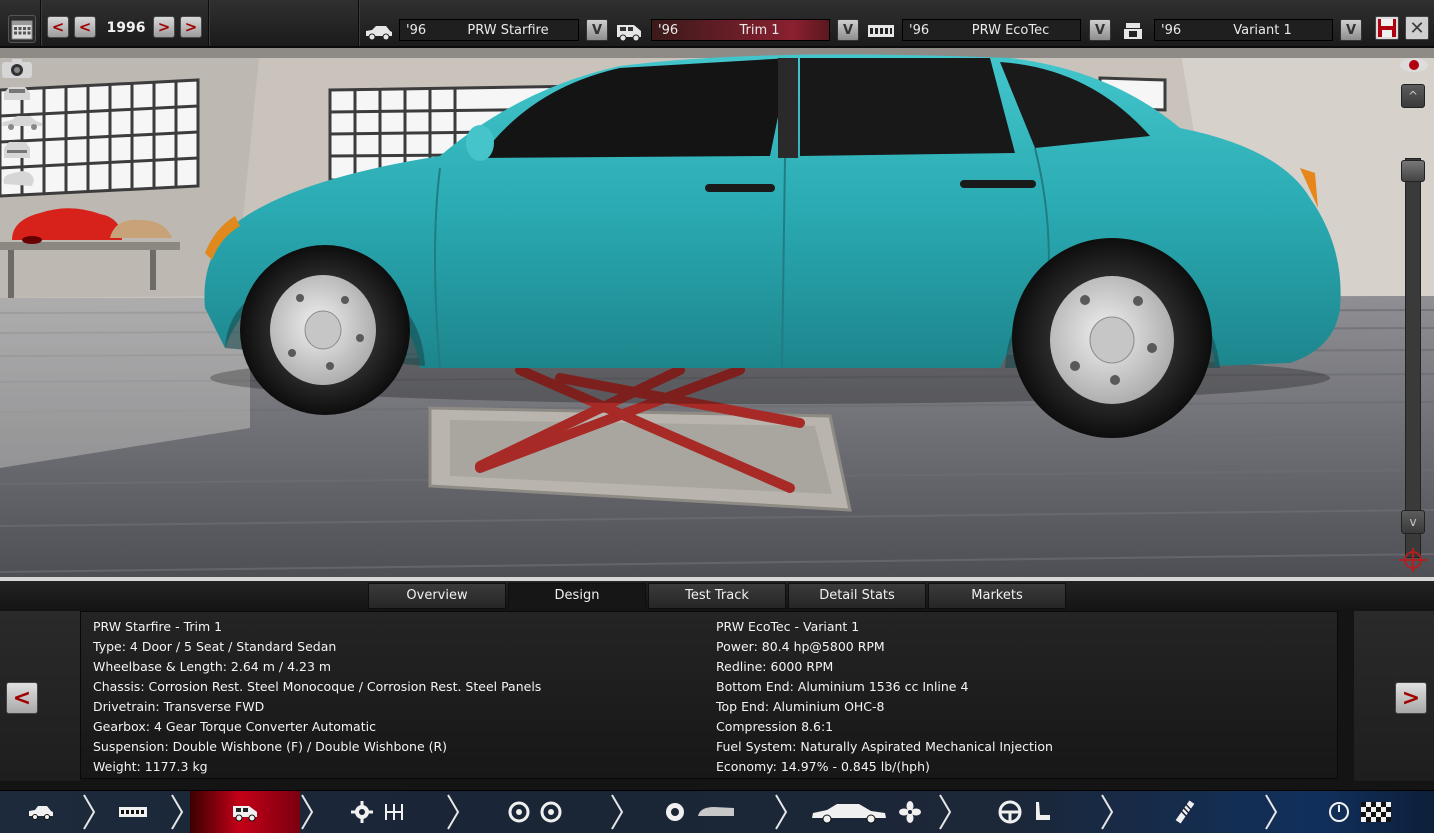 This screenshot has width=1434, height=833. I want to click on scroll-up-button: ^, so click(1413, 96).